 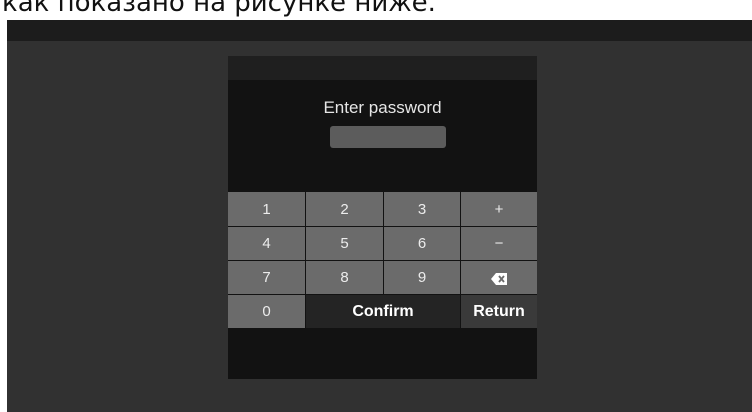 I want to click on backspace-icon, so click(x=499, y=278).